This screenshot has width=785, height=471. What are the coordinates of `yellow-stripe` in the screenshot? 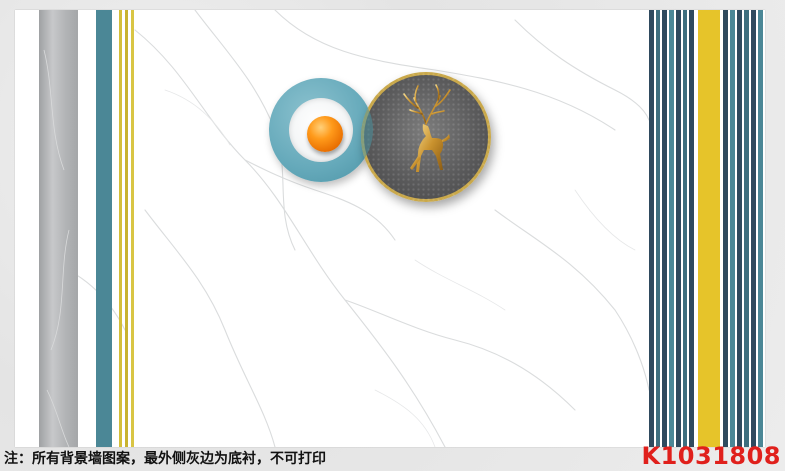 It's located at (709, 228).